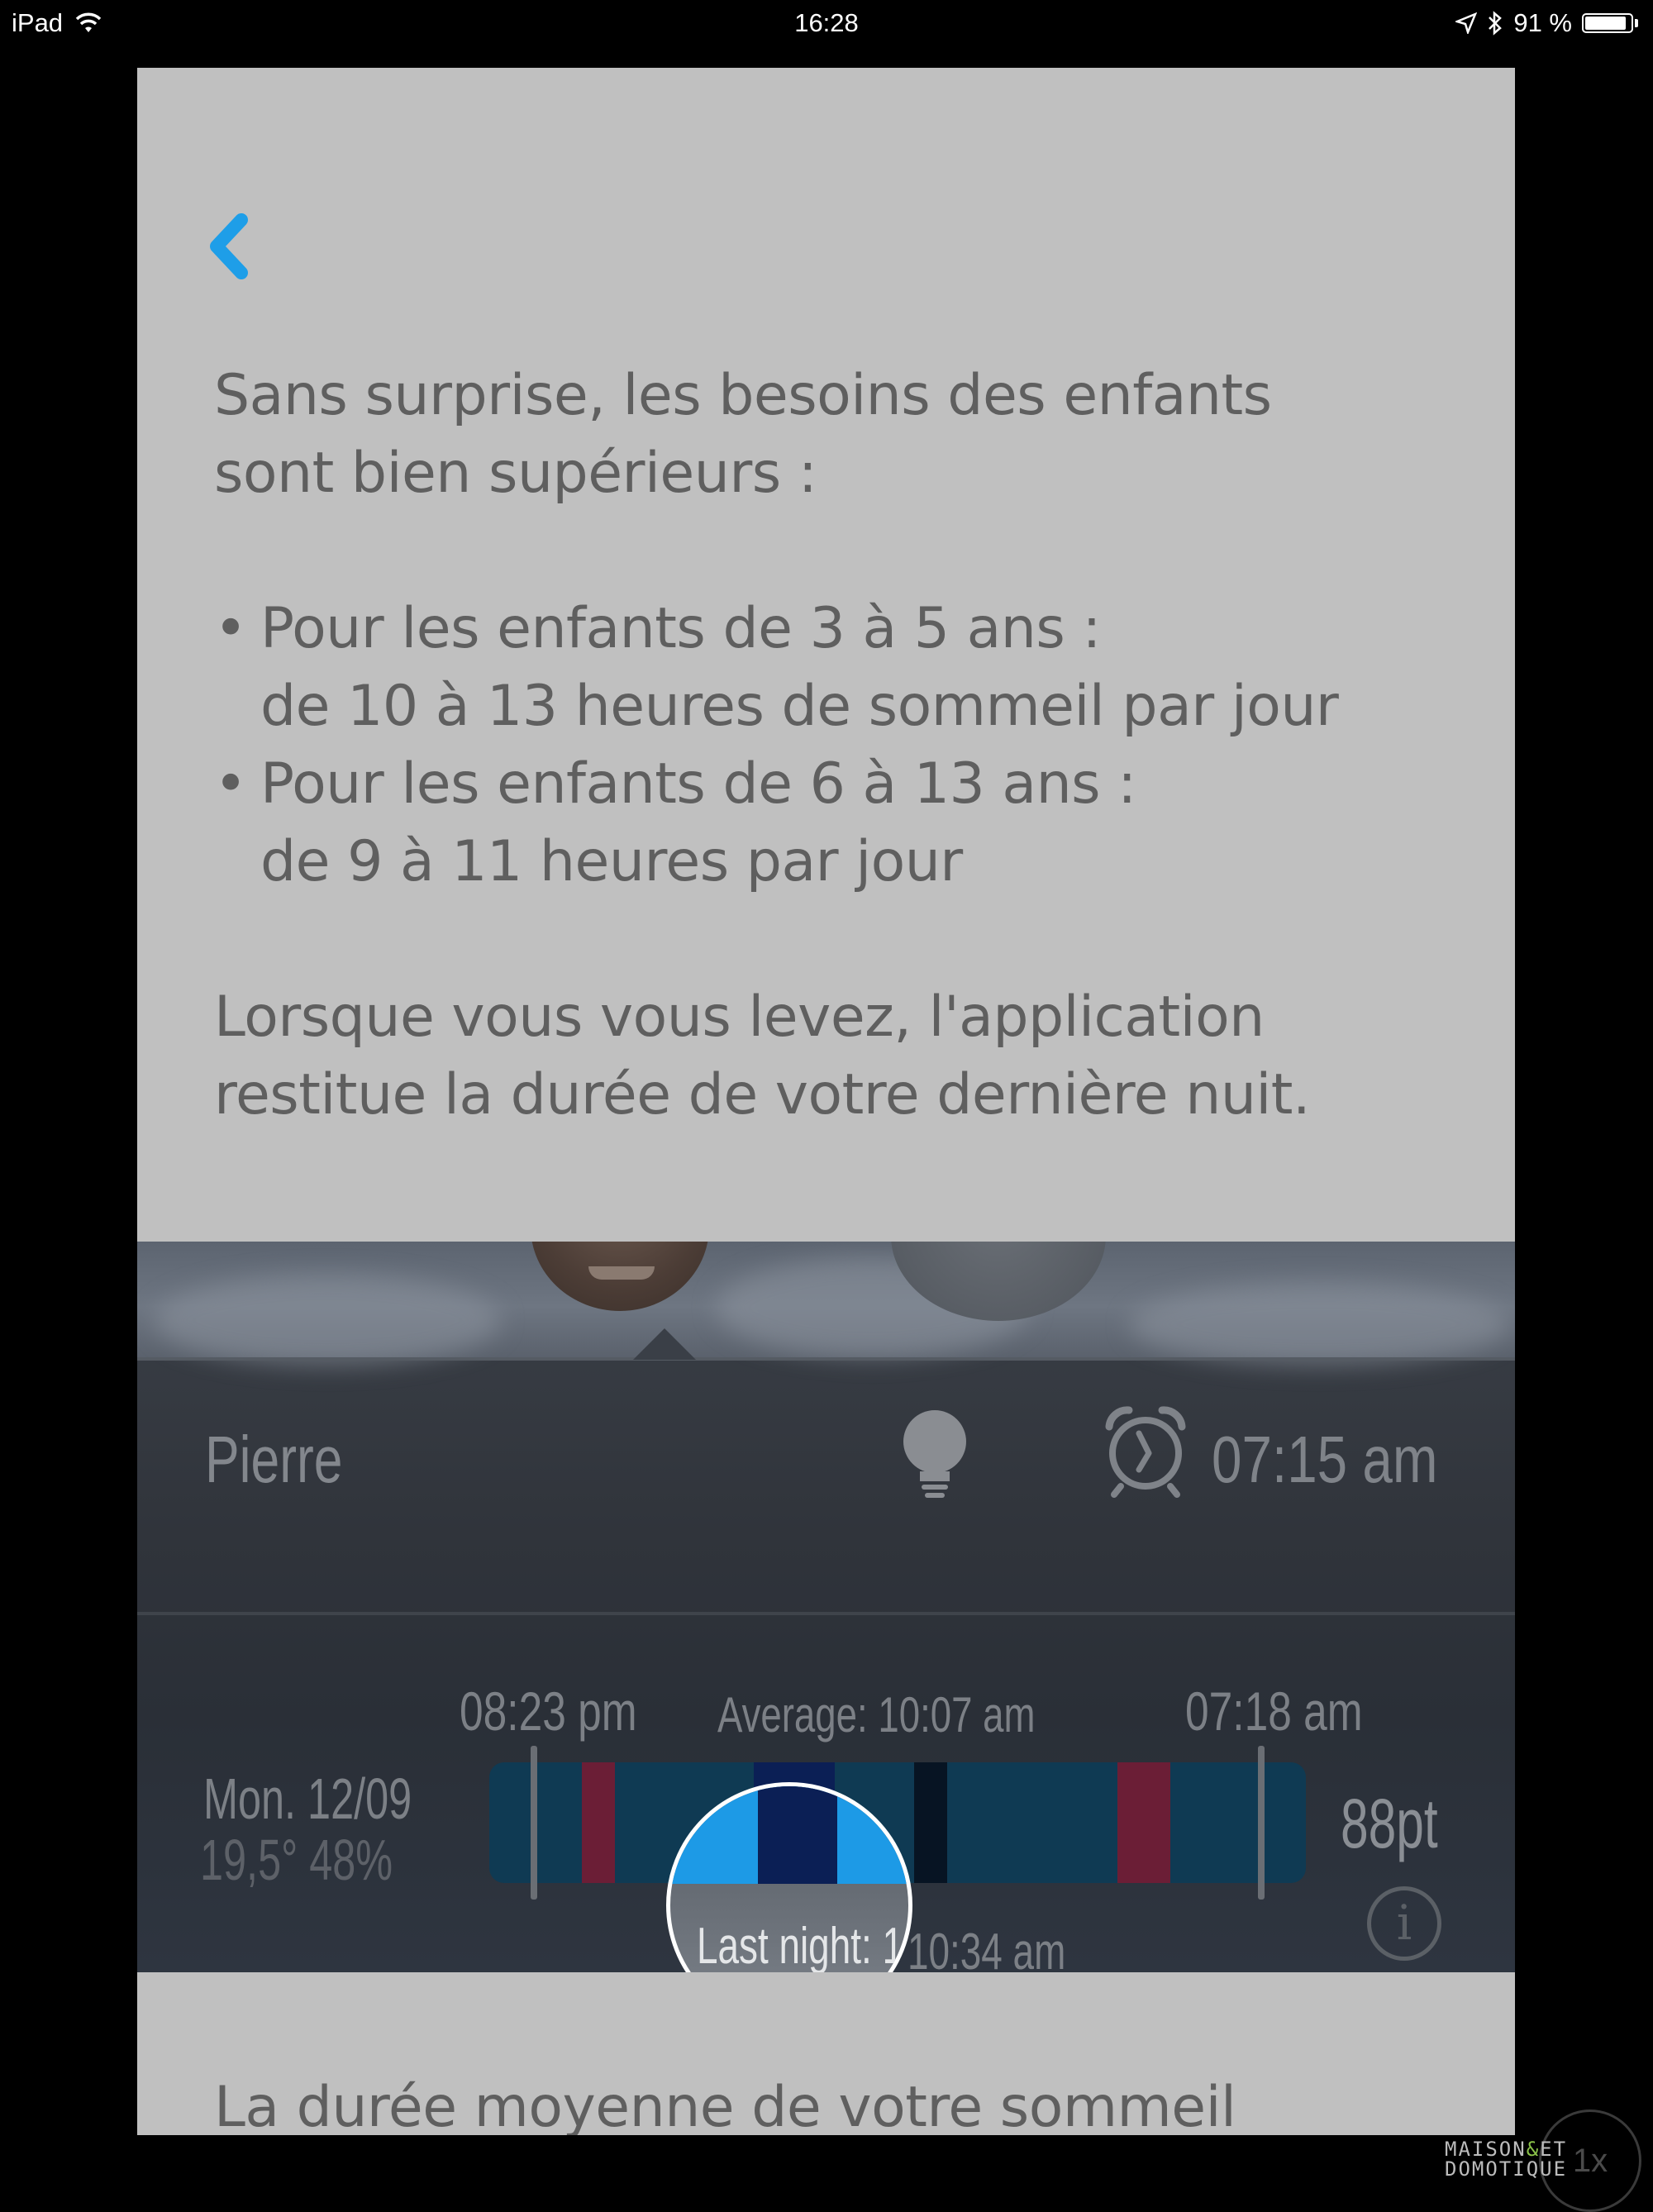  What do you see at coordinates (1389, 1823) in the screenshot?
I see `score-label: 88pt` at bounding box center [1389, 1823].